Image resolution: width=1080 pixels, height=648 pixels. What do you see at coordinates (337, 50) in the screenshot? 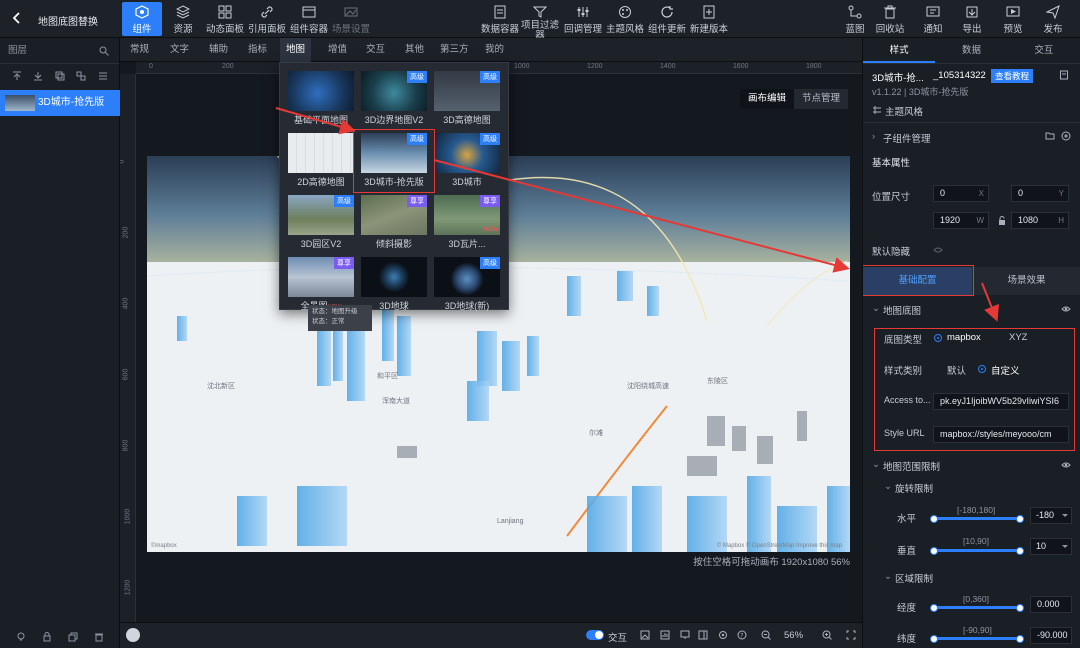
I see `tab-value-added: 增值` at bounding box center [337, 50].